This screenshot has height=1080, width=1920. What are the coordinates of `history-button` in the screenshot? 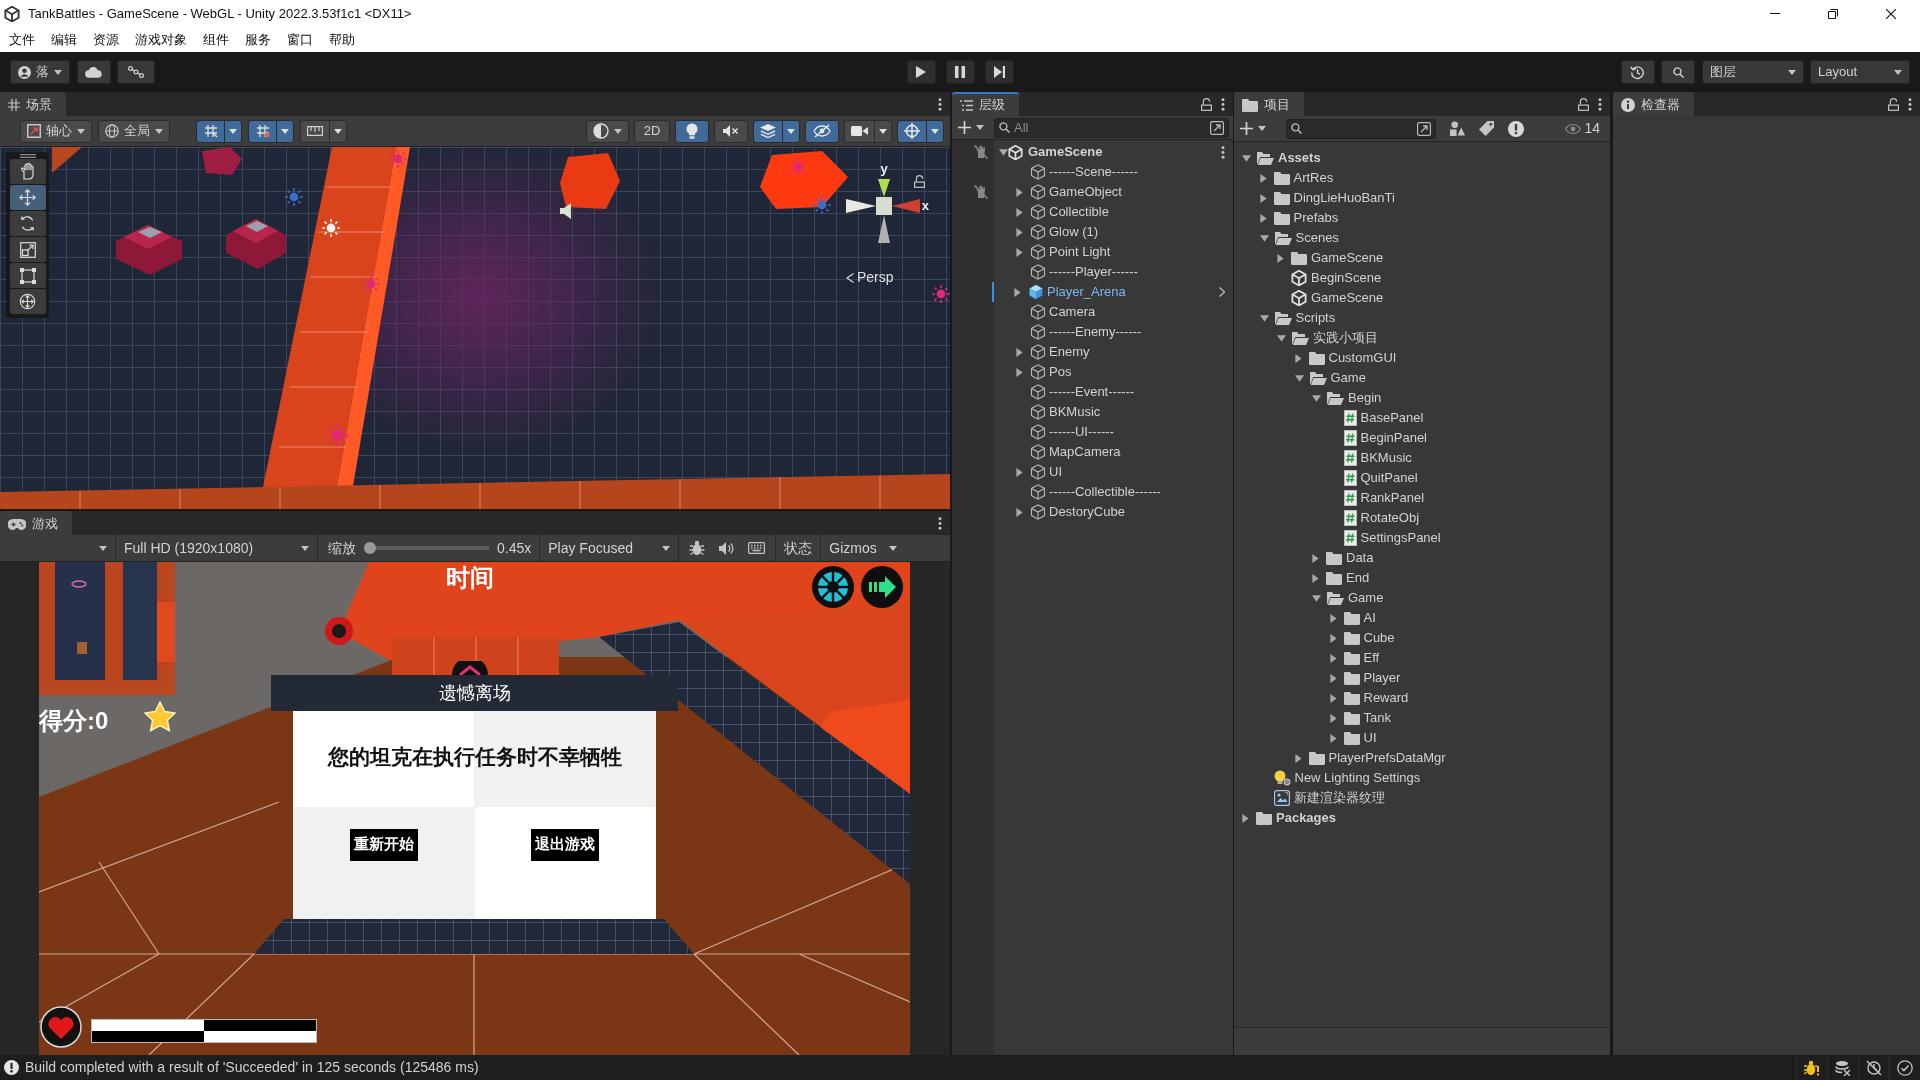 It's located at (1637, 72).